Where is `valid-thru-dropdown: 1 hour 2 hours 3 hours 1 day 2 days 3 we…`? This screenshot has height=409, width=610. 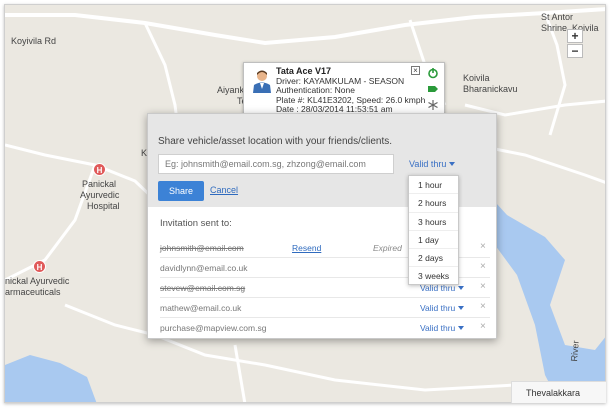
valid-thru-dropdown: 1 hour 2 hours 3 hours 1 day 2 days 3 we… is located at coordinates (433, 230).